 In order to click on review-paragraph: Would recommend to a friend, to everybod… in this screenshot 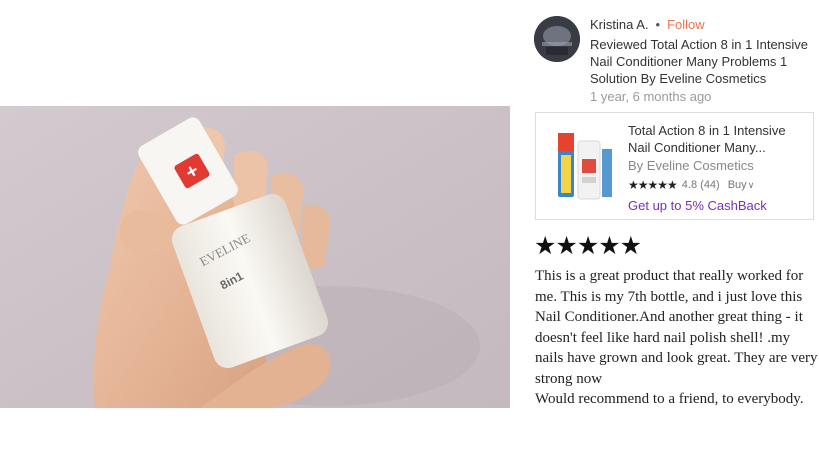, I will do `click(669, 399)`.